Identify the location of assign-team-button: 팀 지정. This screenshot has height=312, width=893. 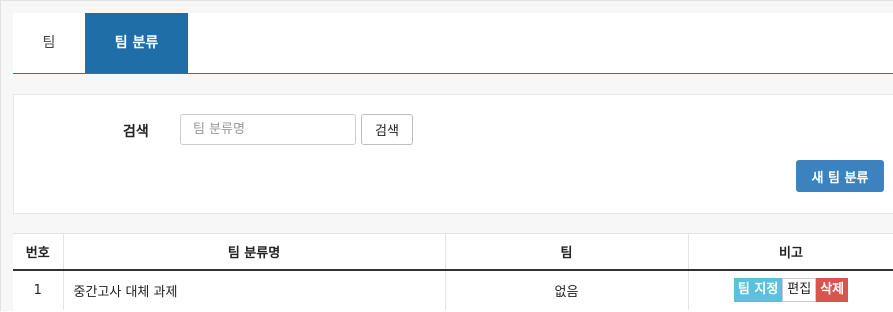
(758, 290).